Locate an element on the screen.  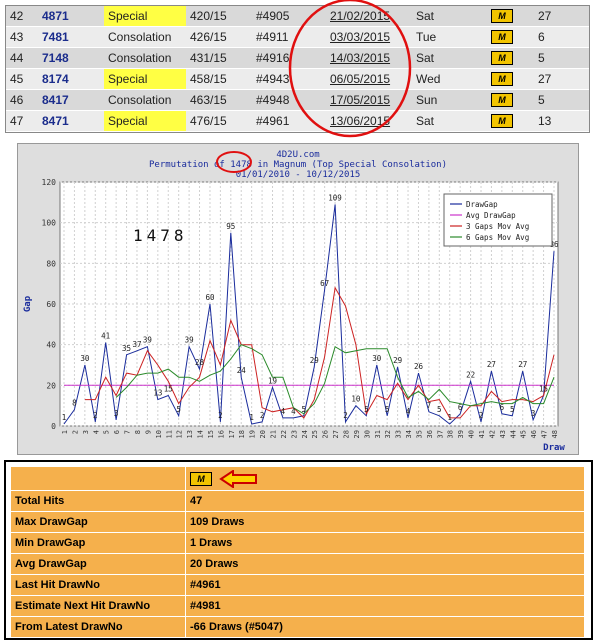
data-label: 19 is located at coordinates (272, 380).